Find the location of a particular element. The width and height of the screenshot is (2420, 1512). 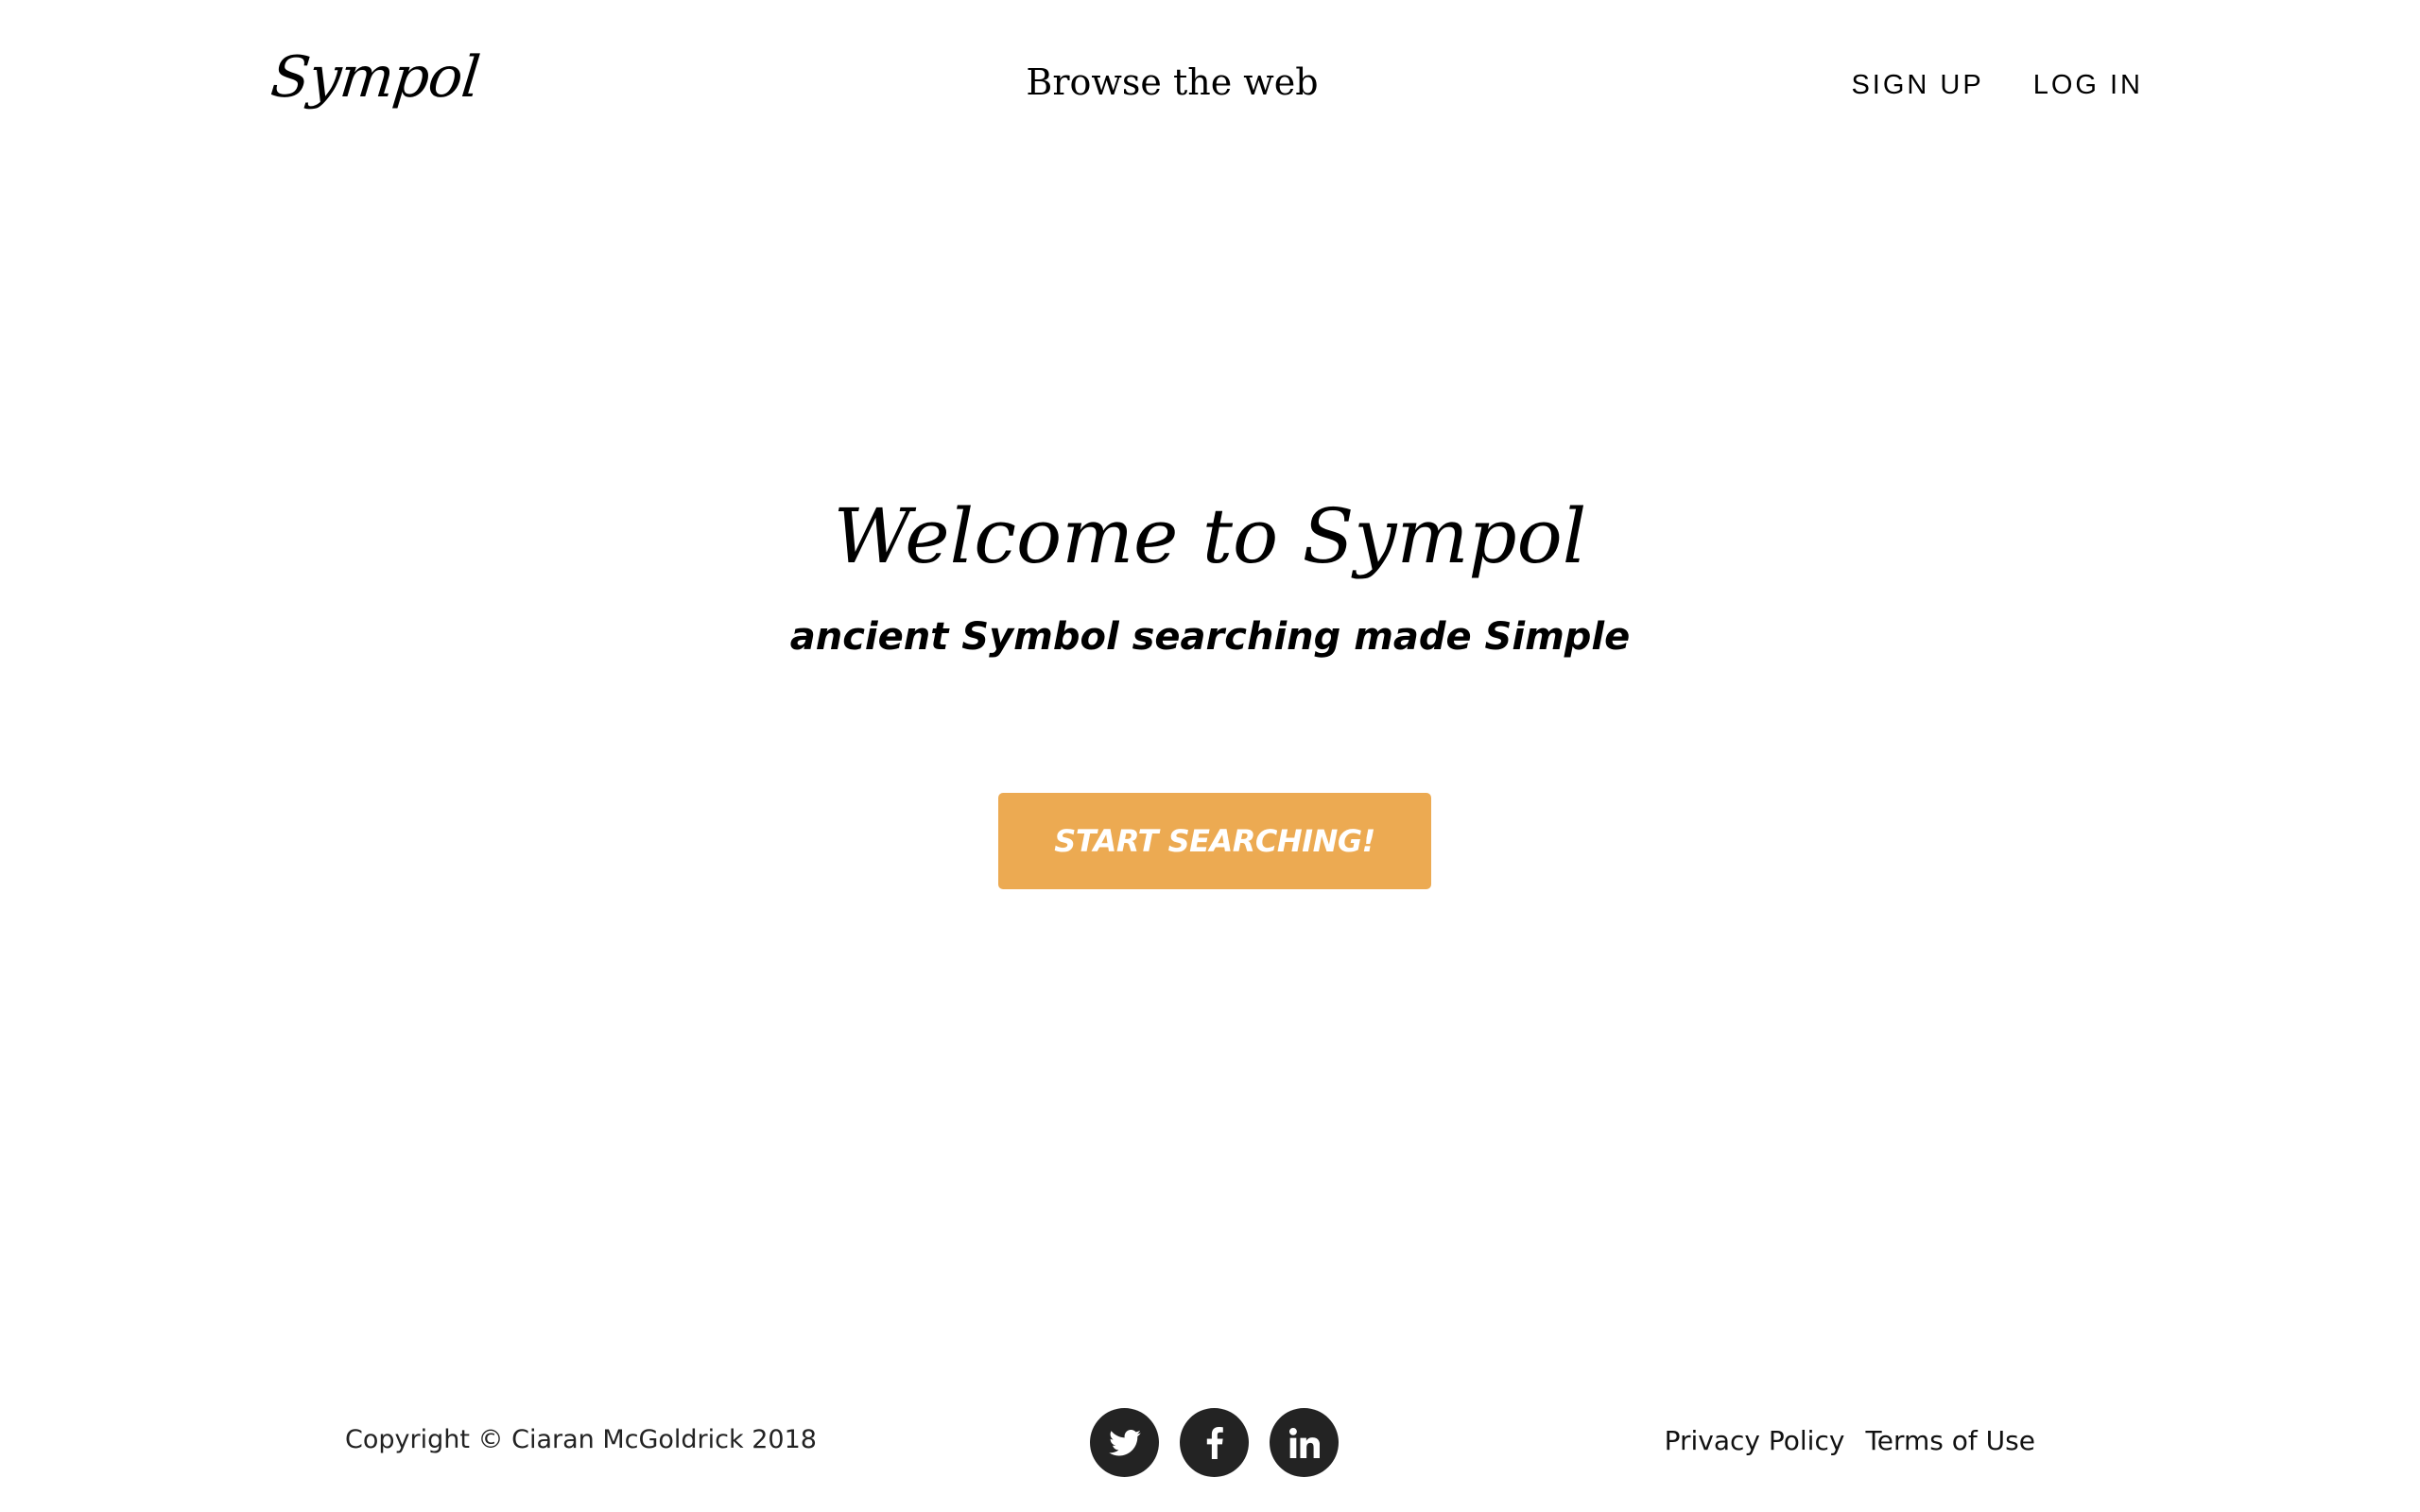

twitter-icon is located at coordinates (1124, 1442).